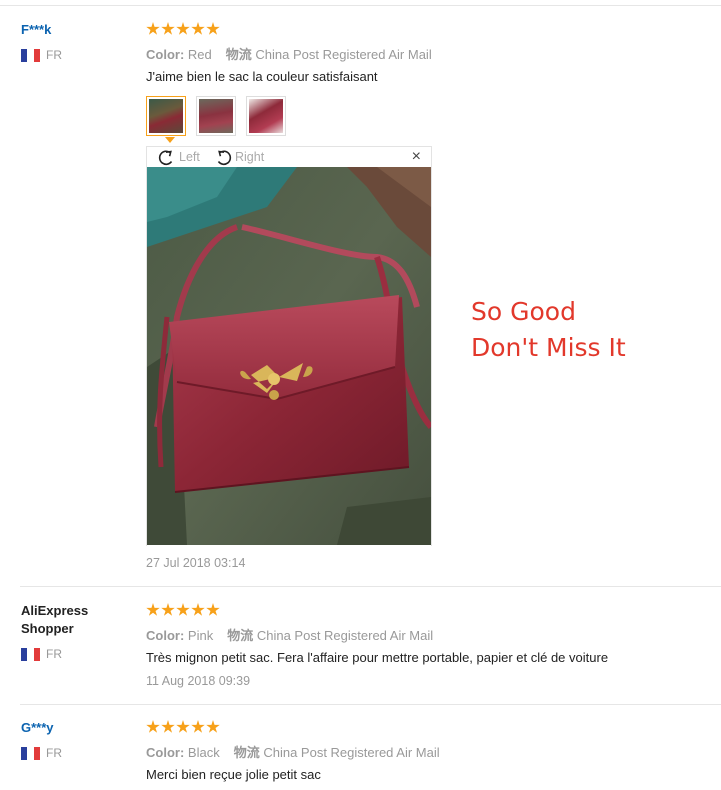  I want to click on color-value: Red, so click(199, 54).